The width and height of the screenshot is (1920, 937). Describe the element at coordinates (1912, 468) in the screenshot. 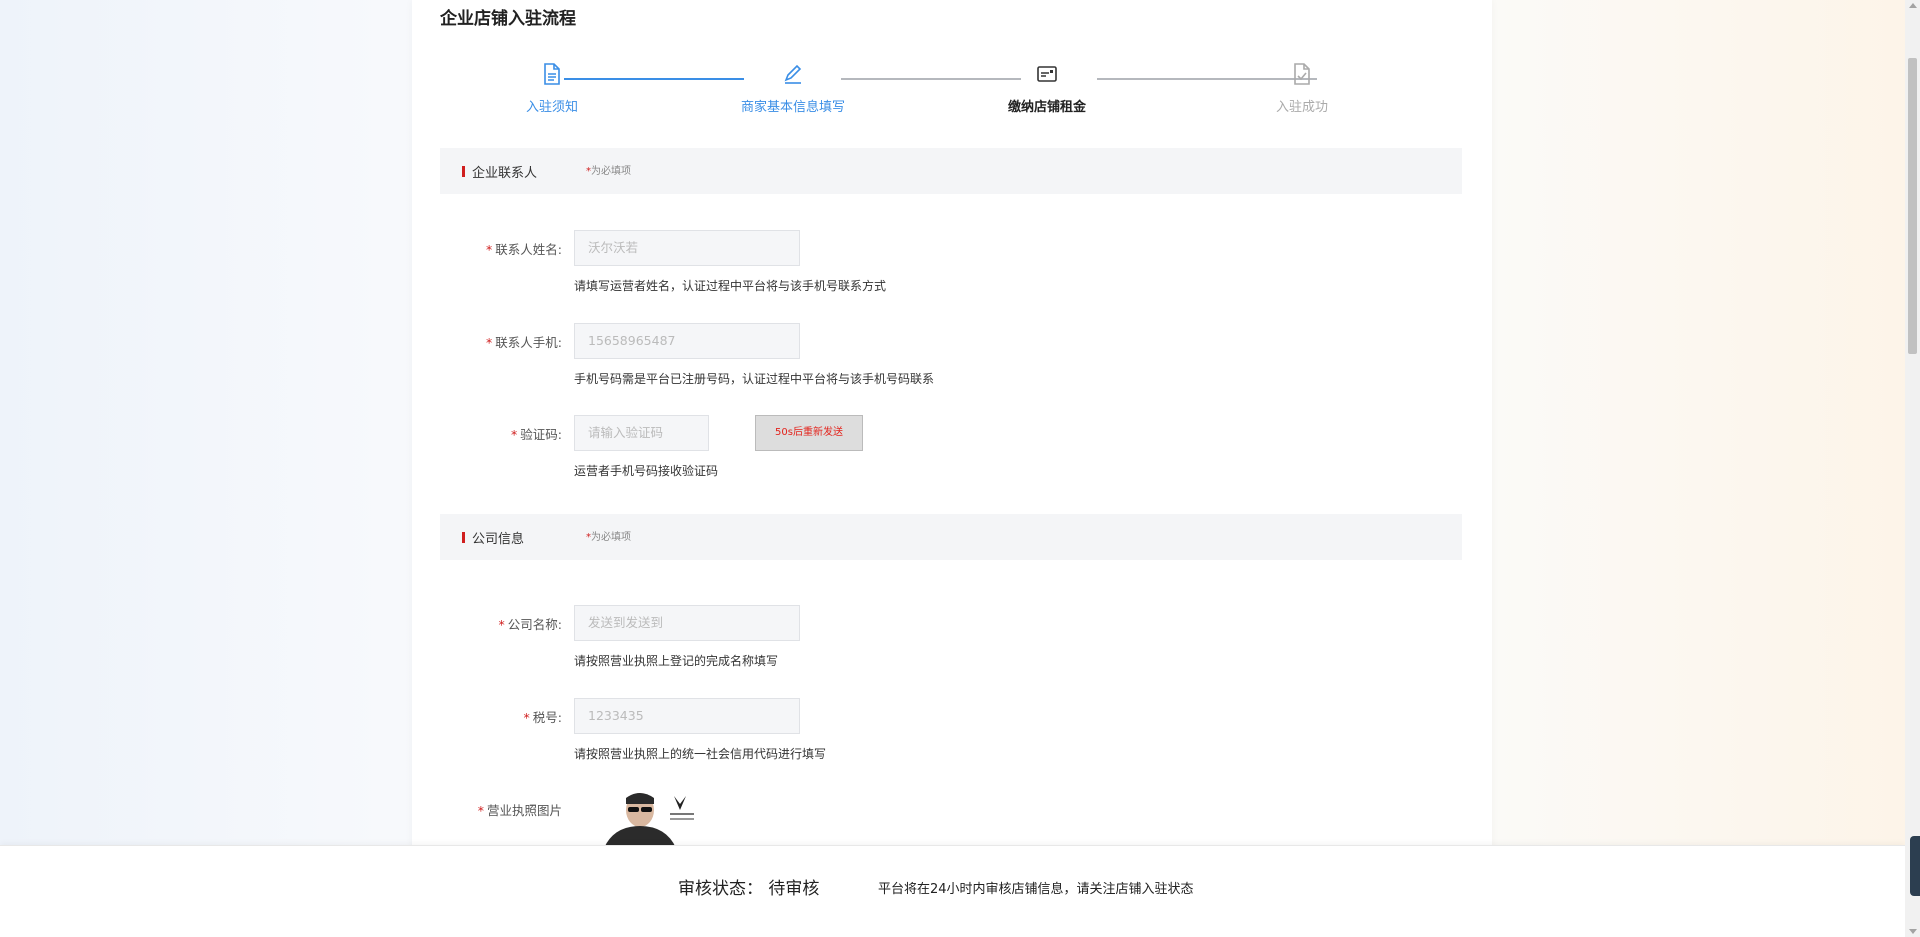

I see `scrollbar` at that location.